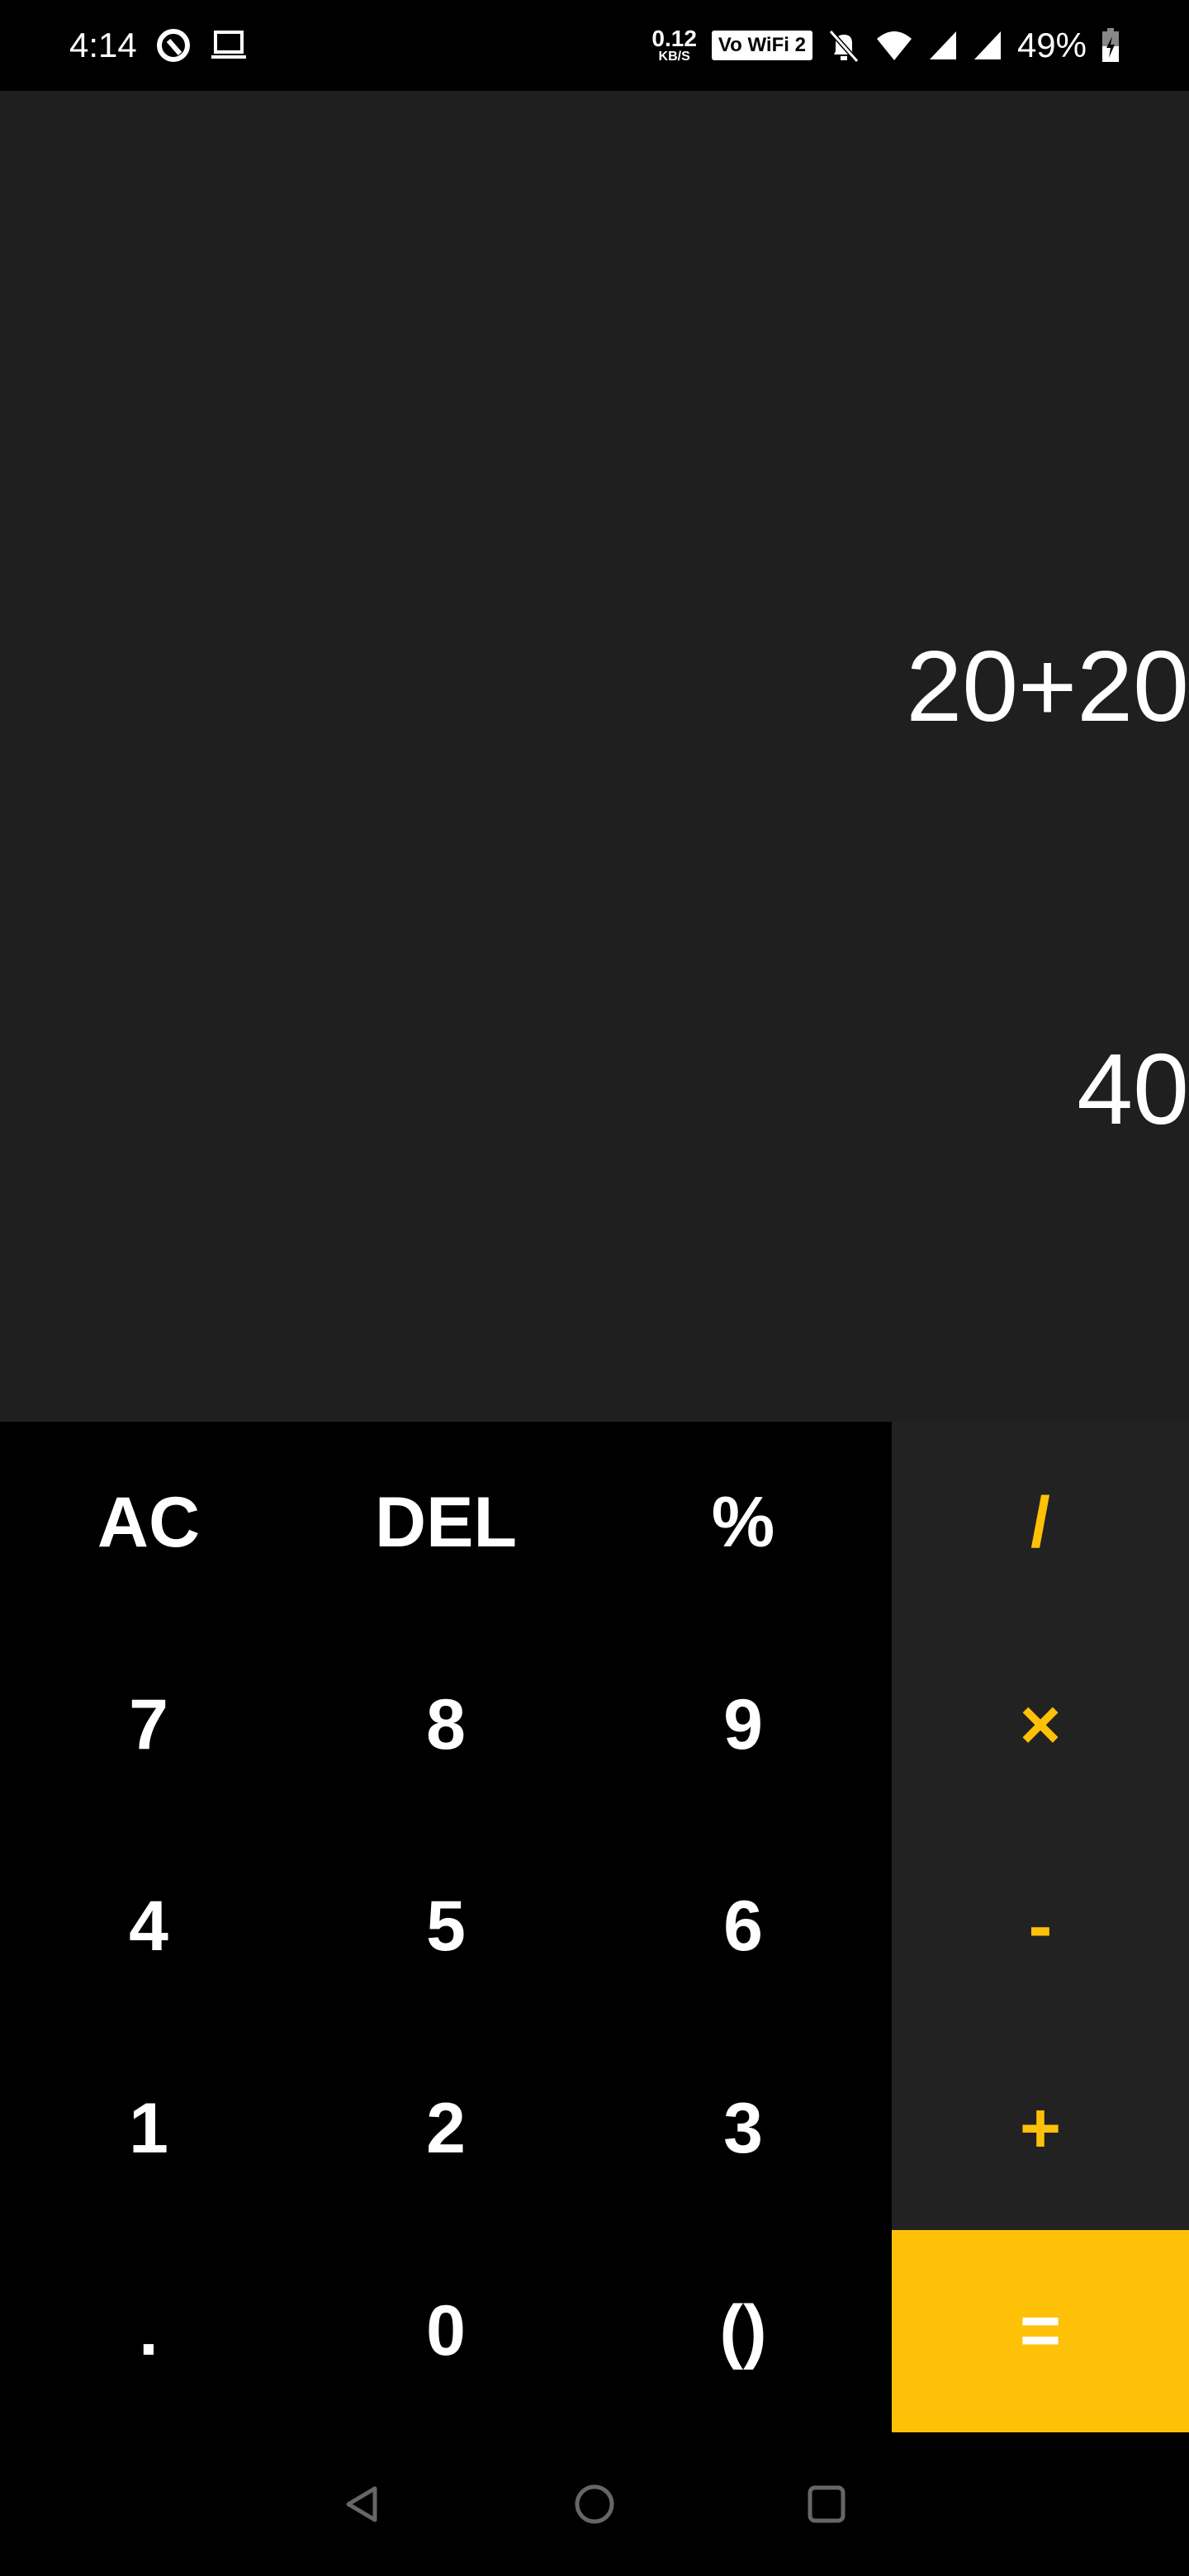 This screenshot has width=1189, height=2576. I want to click on digit-1-button: 1, so click(148, 2129).